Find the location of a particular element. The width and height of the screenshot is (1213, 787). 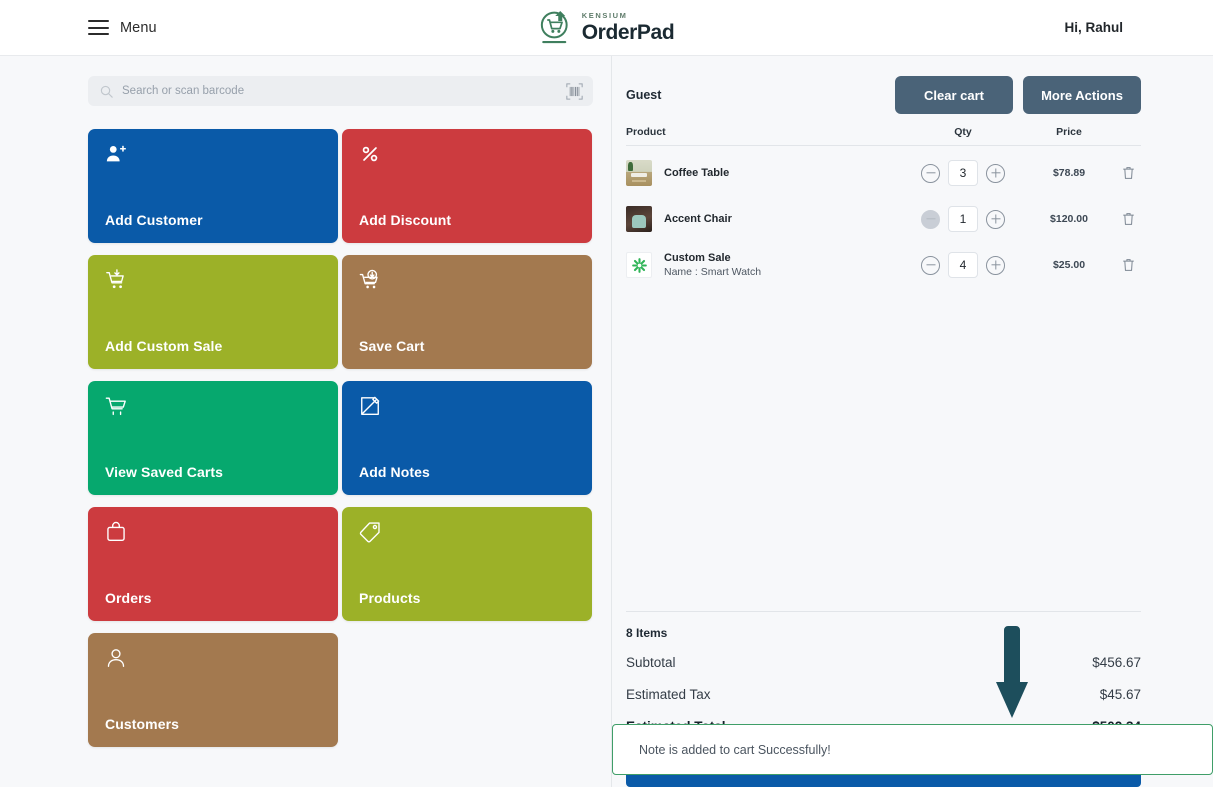

subtotal-value: $456.67 is located at coordinates (1116, 662).